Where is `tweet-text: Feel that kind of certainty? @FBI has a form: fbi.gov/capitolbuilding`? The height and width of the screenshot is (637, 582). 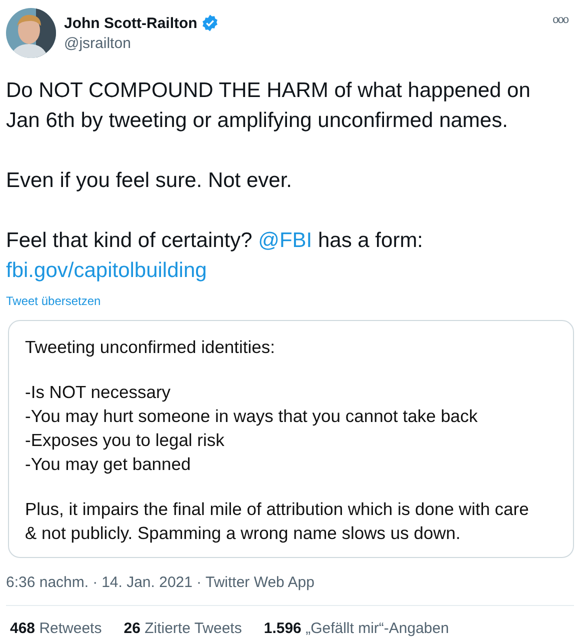
tweet-text: Feel that kind of certainty? @FBI has a form: fbi.gov/capitolbuilding is located at coordinates (215, 256).